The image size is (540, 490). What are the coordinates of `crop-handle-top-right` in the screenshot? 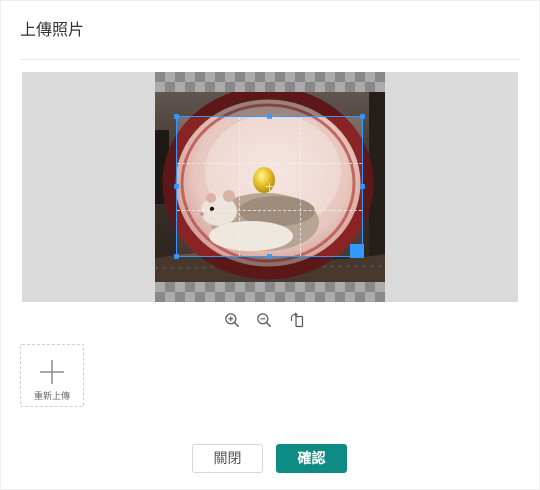 It's located at (362, 116).